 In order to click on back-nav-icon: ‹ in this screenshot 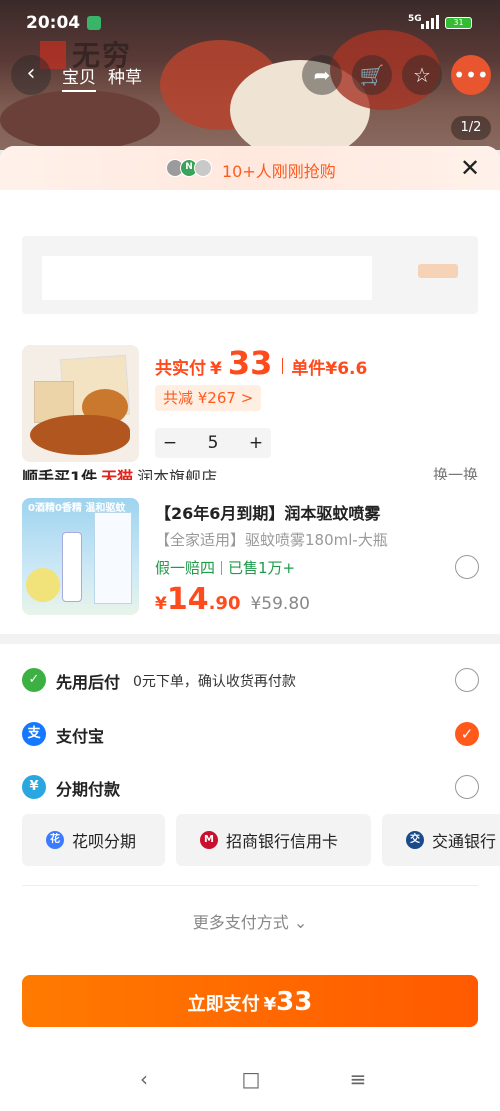, I will do `click(144, 1079)`.